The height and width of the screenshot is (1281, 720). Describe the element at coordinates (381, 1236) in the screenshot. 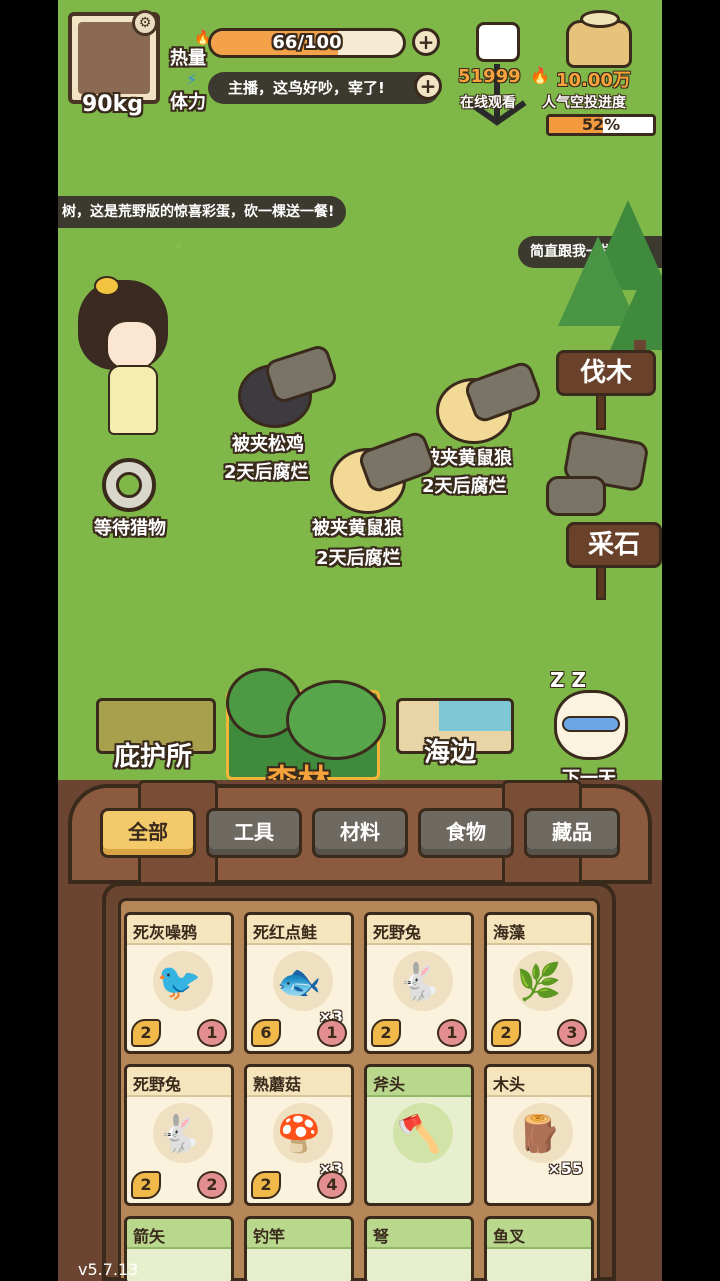

I see `item-name: 弩` at that location.